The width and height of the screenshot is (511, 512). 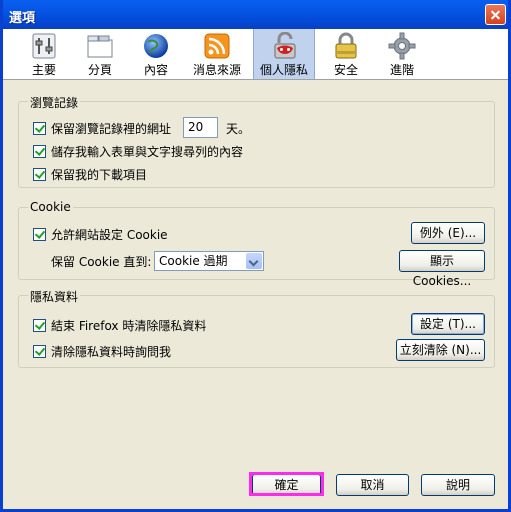 I want to click on tab-advanced: 進階, so click(x=402, y=54).